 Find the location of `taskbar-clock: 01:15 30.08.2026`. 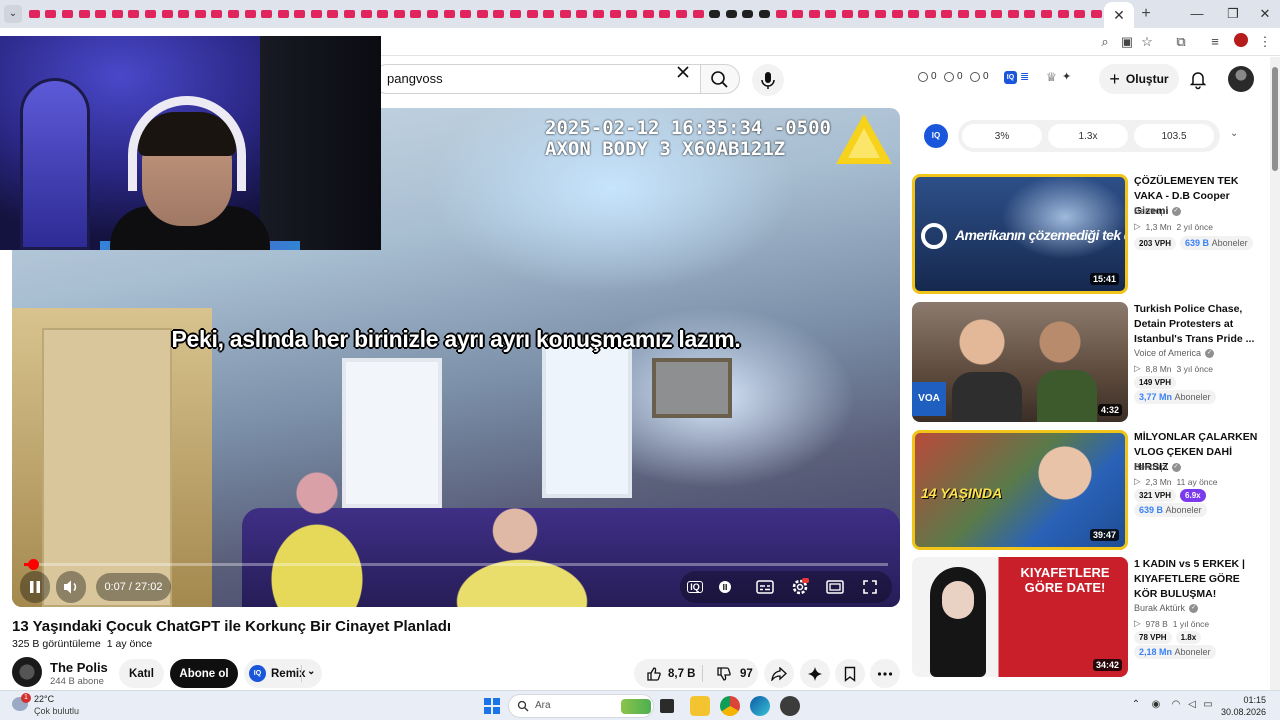

taskbar-clock: 01:15 30.08.2026 is located at coordinates (1240, 706).